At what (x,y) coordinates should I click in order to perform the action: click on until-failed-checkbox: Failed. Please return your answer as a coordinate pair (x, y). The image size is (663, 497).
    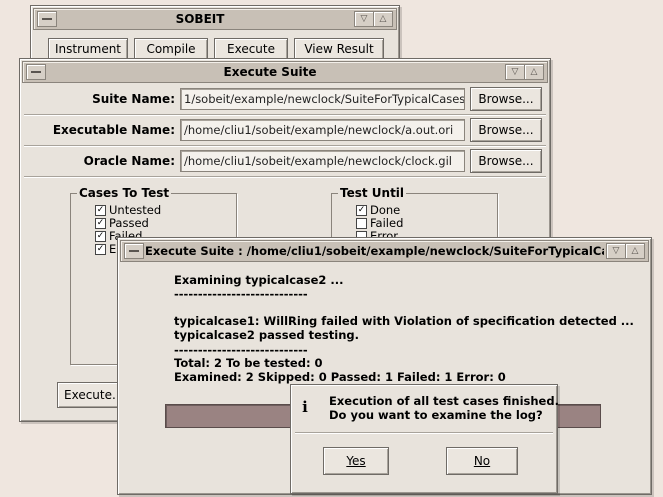
    Looking at the image, I should click on (379, 223).